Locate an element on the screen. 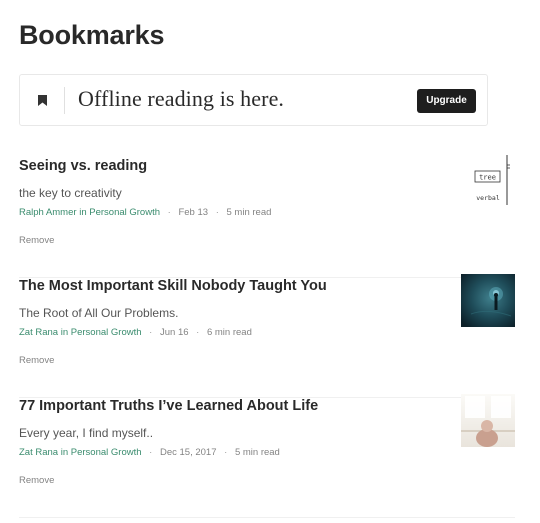 Image resolution: width=540 pixels, height=523 pixels. sketch-thumbnail-image: tree verbal is located at coordinates (488, 181).